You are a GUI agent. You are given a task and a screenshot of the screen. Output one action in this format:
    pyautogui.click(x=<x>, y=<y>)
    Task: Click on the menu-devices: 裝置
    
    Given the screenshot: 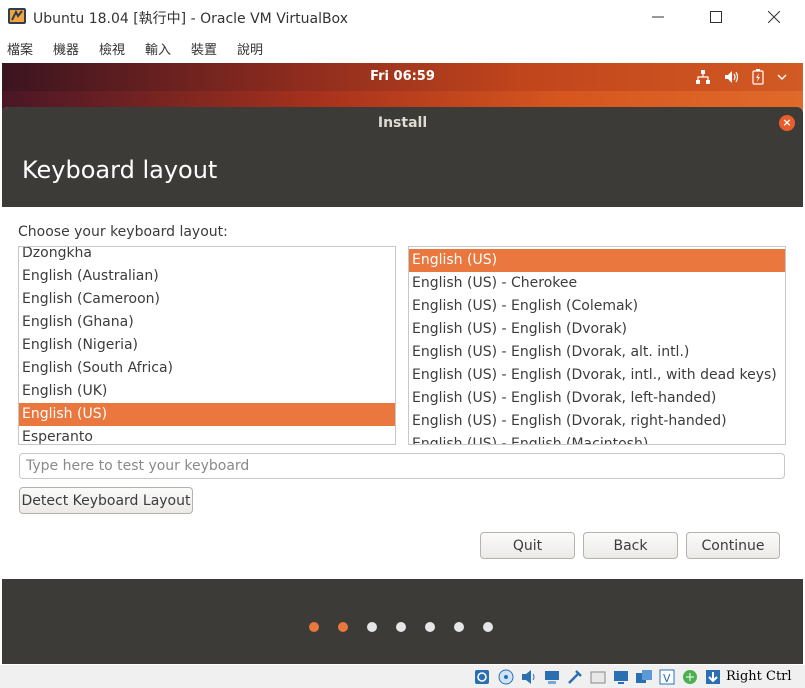 What is the action you would take?
    pyautogui.click(x=204, y=48)
    